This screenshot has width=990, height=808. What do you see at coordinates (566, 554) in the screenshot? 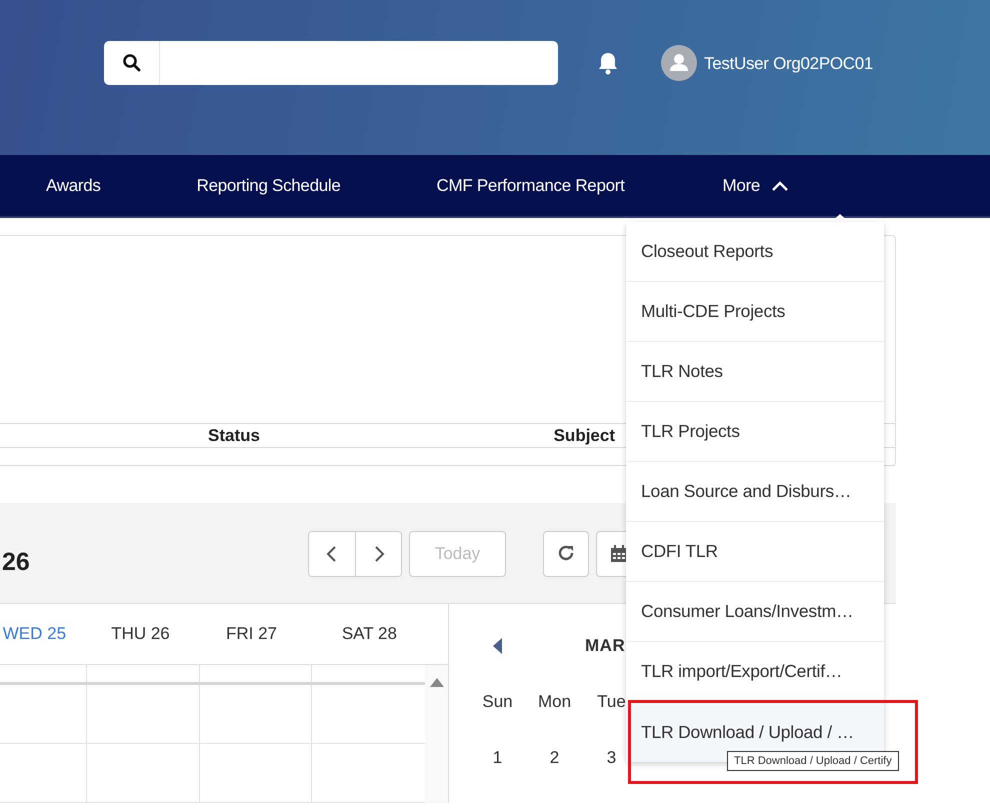
I see `refresh-button` at bounding box center [566, 554].